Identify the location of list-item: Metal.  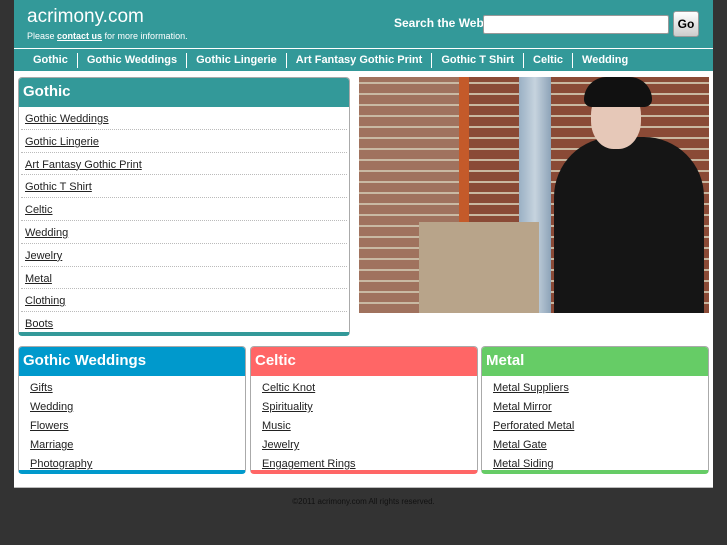
(184, 278).